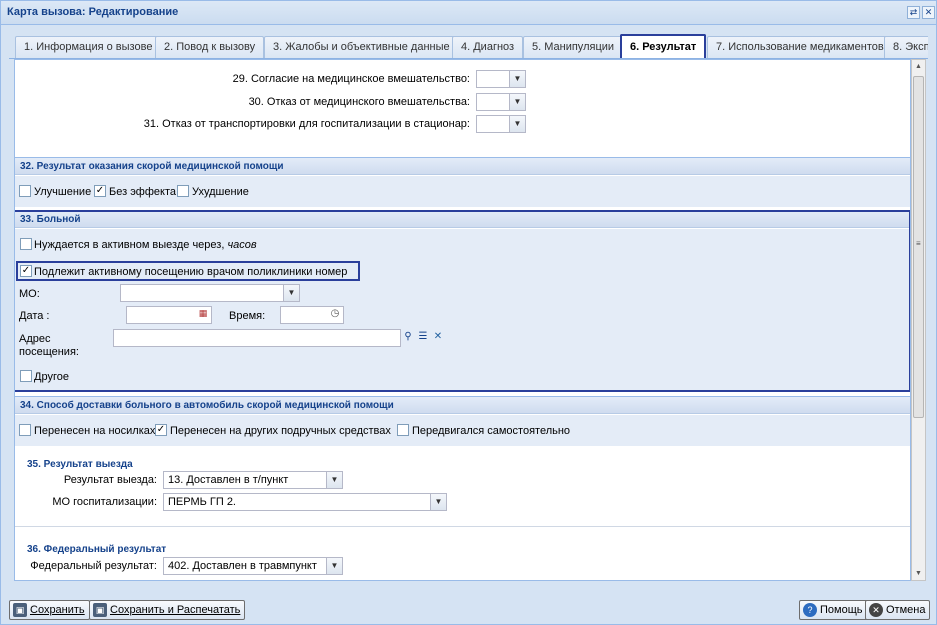 The width and height of the screenshot is (937, 625). I want to click on window-title: Карта вызова: Редактирование, so click(93, 12).